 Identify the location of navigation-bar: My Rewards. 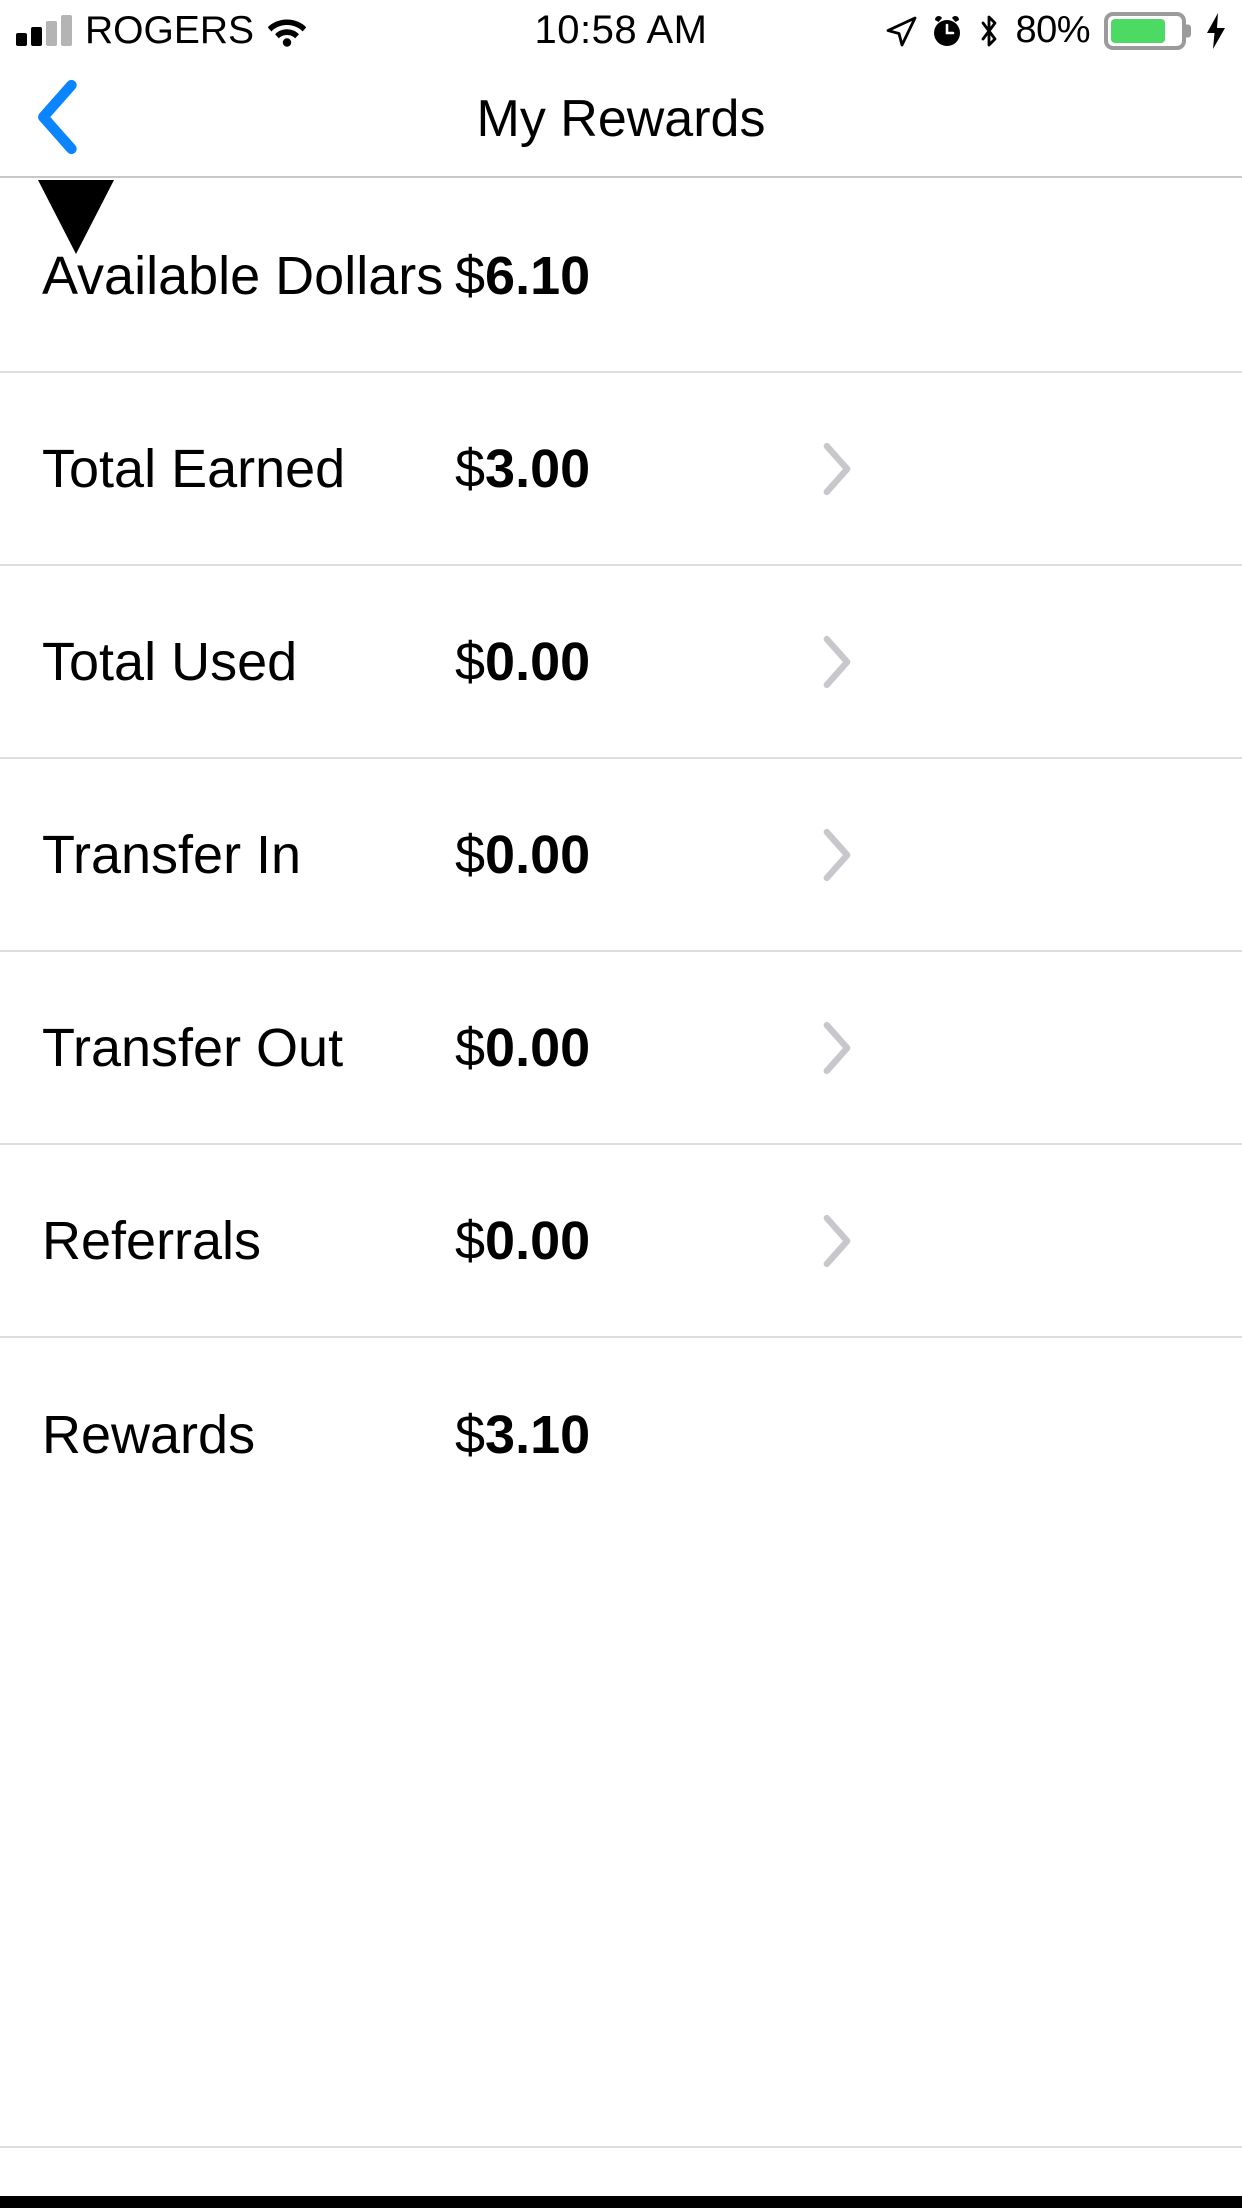
(621, 120).